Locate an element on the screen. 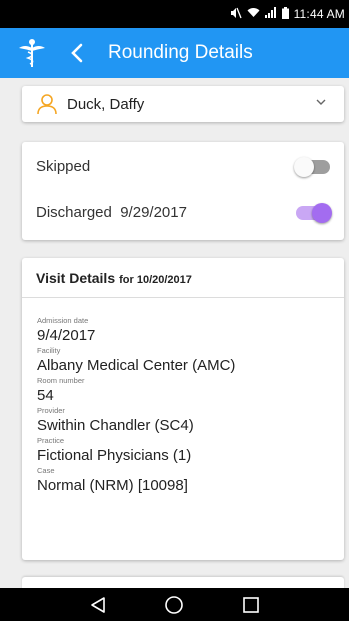 The height and width of the screenshot is (621, 349). admission-date-label: Admission date is located at coordinates (63, 320).